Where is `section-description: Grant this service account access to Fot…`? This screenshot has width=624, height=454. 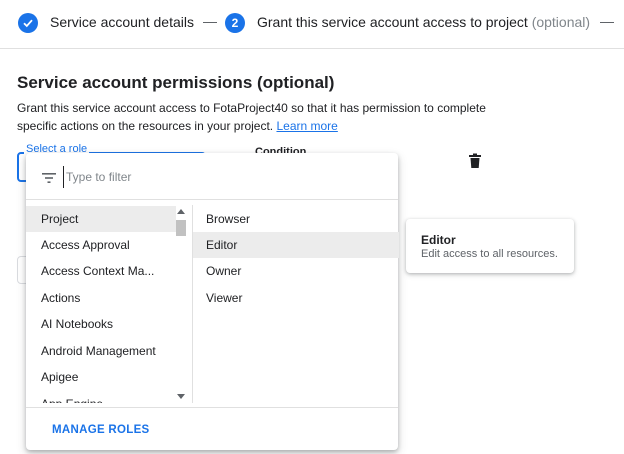 section-description: Grant this service account access to Fot… is located at coordinates (262, 117).